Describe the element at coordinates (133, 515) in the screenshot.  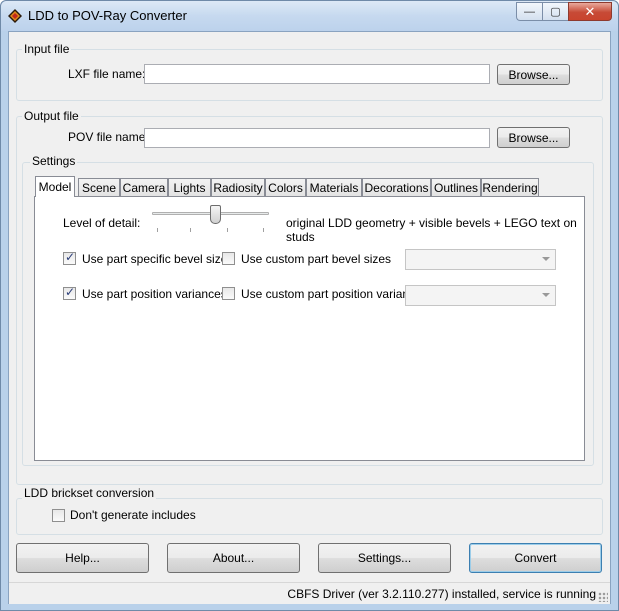
I see `dont-generate-includes-label: Don't generate includes` at that location.